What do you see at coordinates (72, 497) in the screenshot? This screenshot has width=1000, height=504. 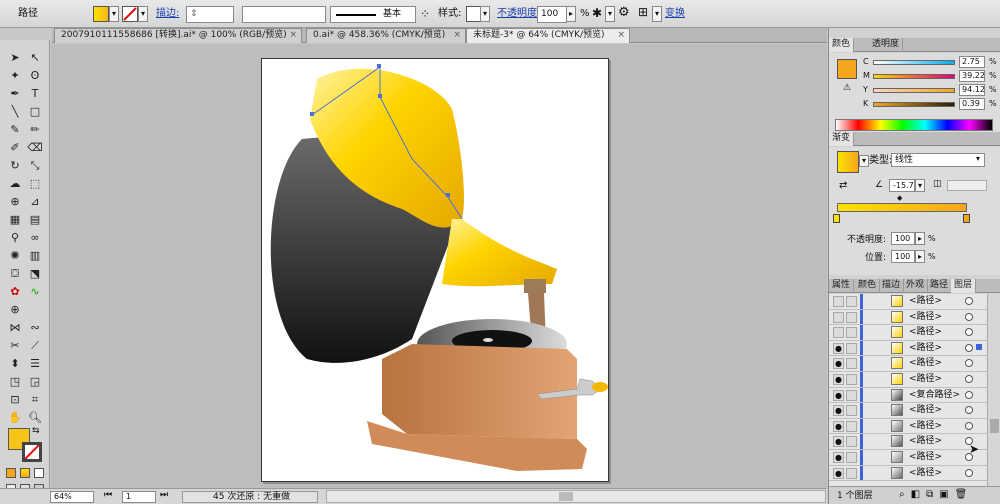 I see `zoom-field: 64%` at bounding box center [72, 497].